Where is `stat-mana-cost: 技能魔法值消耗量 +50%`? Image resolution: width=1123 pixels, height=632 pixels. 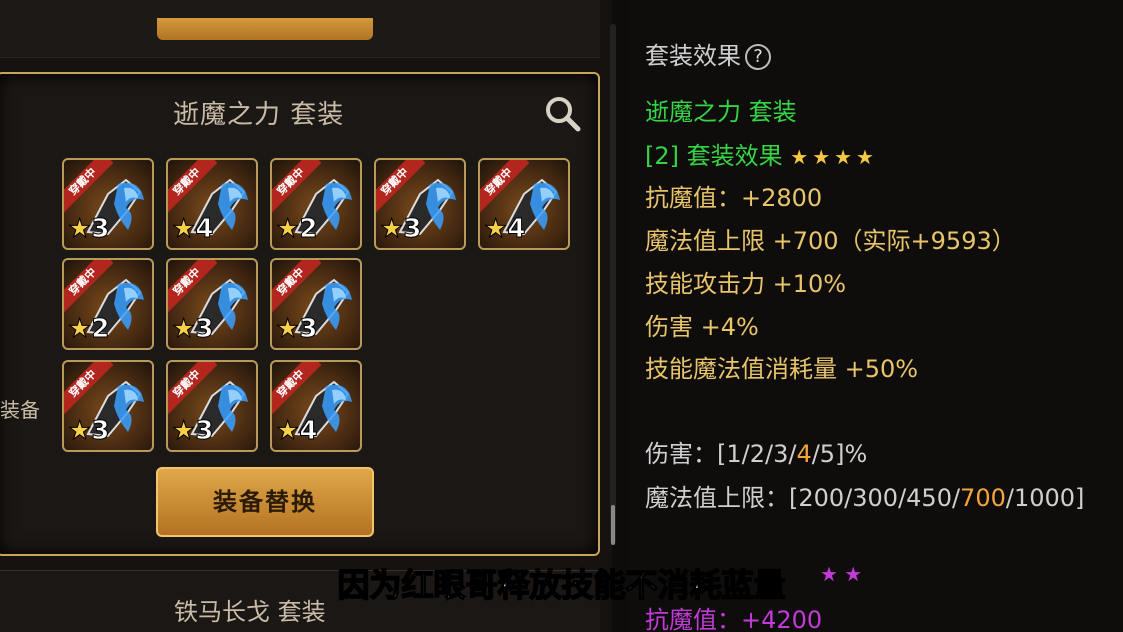 stat-mana-cost: 技能魔法值消耗量 +50% is located at coordinates (782, 369).